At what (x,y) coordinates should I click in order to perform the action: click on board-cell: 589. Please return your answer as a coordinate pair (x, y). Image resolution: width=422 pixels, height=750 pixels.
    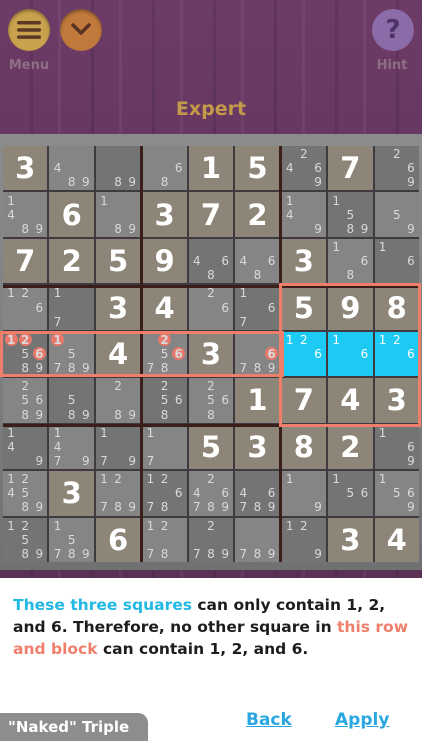
    Looking at the image, I should click on (71, 400).